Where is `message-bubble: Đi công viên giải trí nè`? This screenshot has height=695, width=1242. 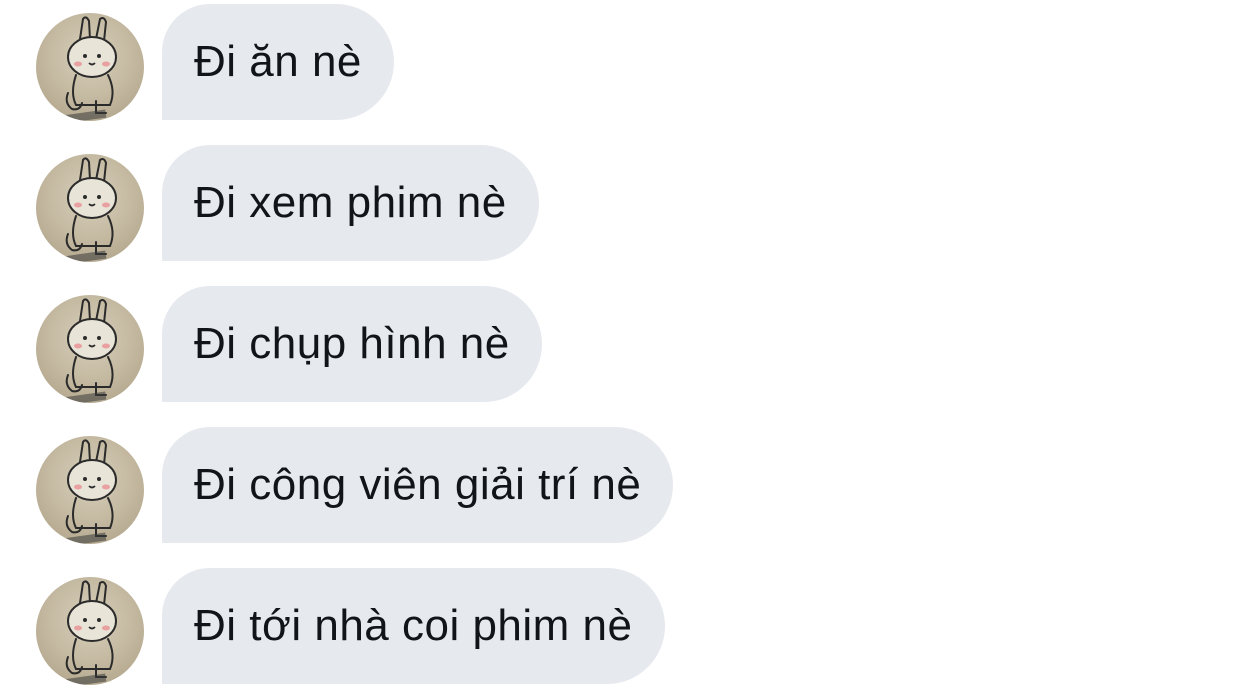
message-bubble: Đi công viên giải trí nè is located at coordinates (418, 485).